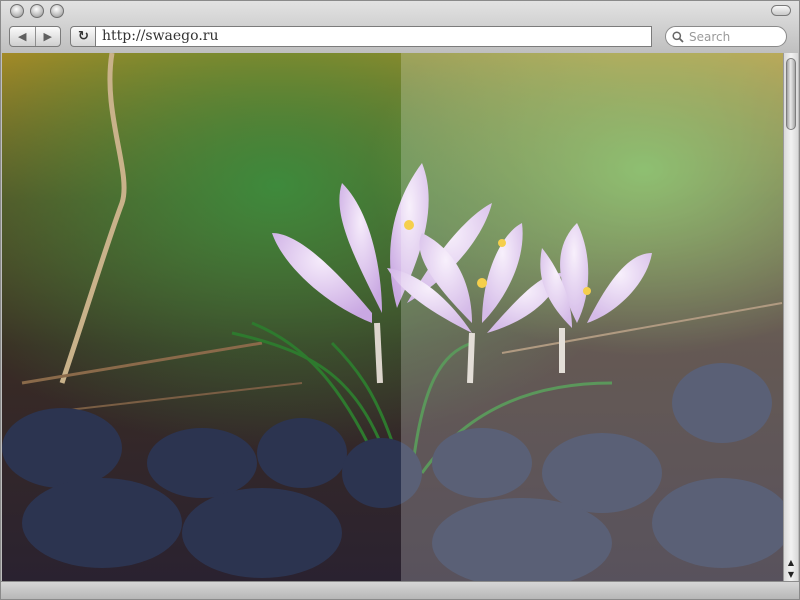 The height and width of the screenshot is (600, 800). I want to click on forward-arrow-icon: ▶, so click(47, 36).